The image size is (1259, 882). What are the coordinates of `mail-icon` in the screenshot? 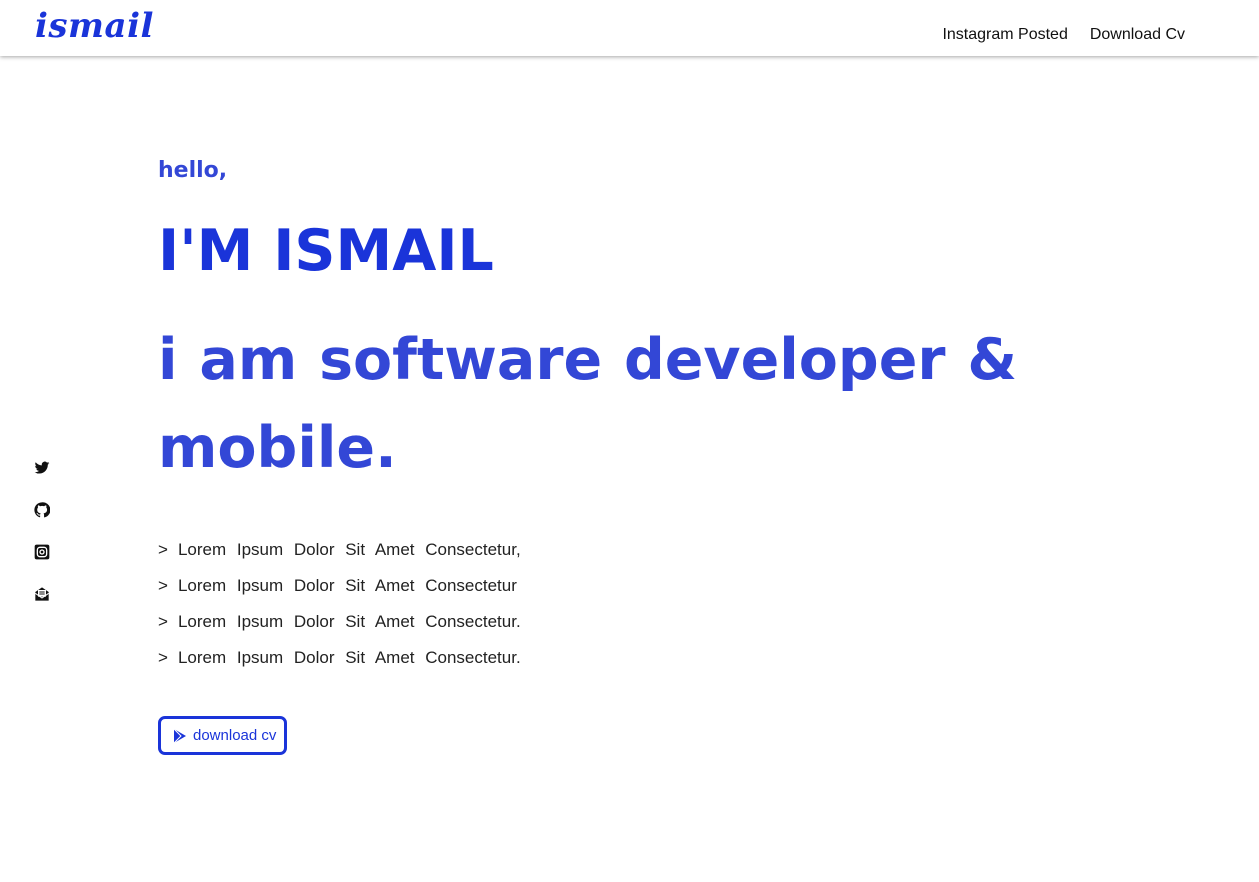 It's located at (42, 594).